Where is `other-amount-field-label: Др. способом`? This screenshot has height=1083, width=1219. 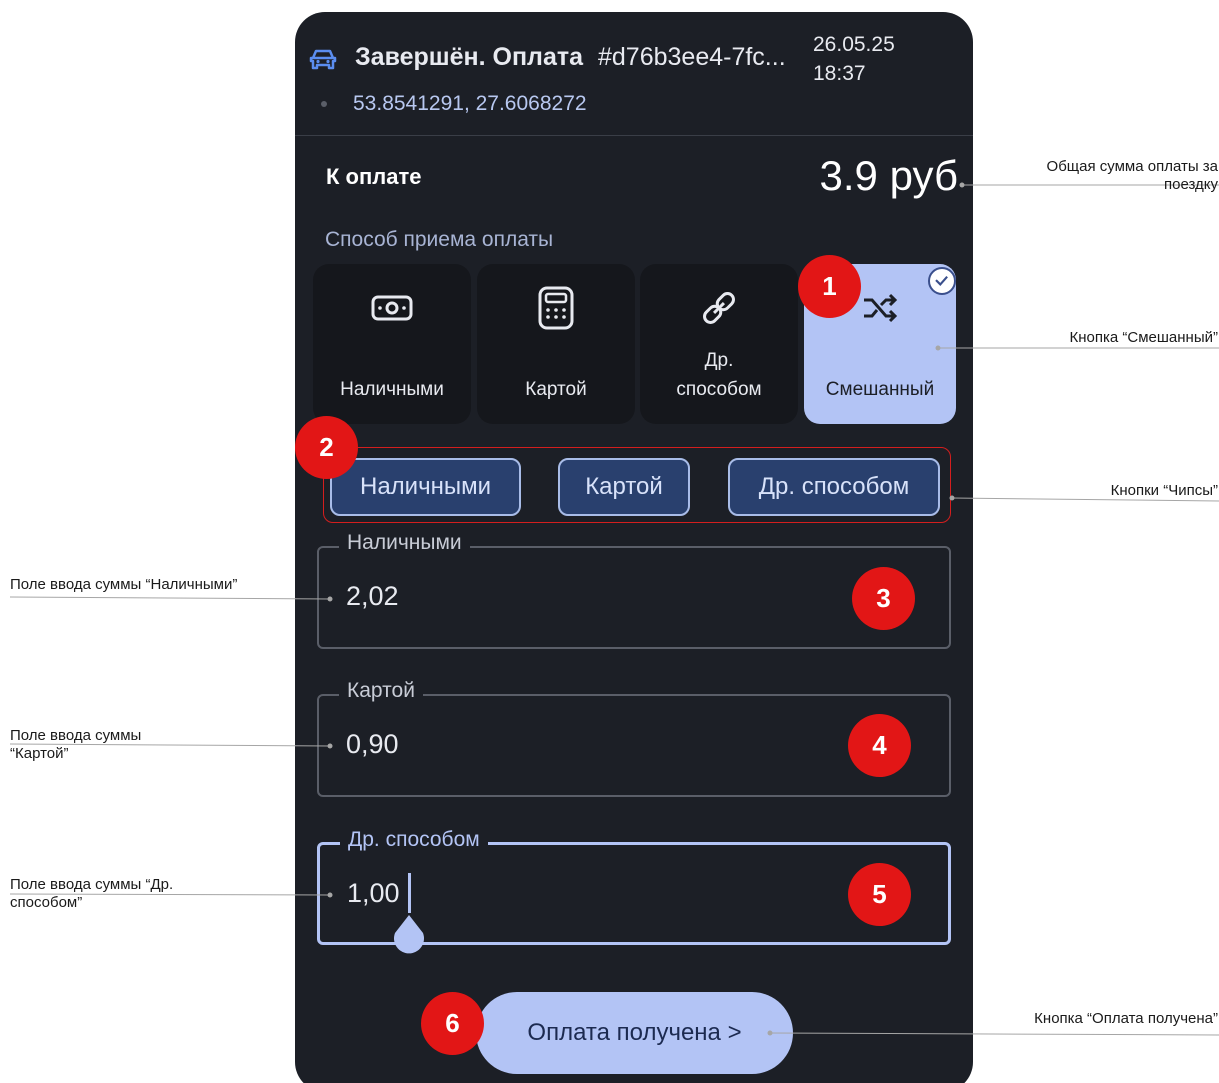
other-amount-field-label: Др. способом is located at coordinates (414, 840).